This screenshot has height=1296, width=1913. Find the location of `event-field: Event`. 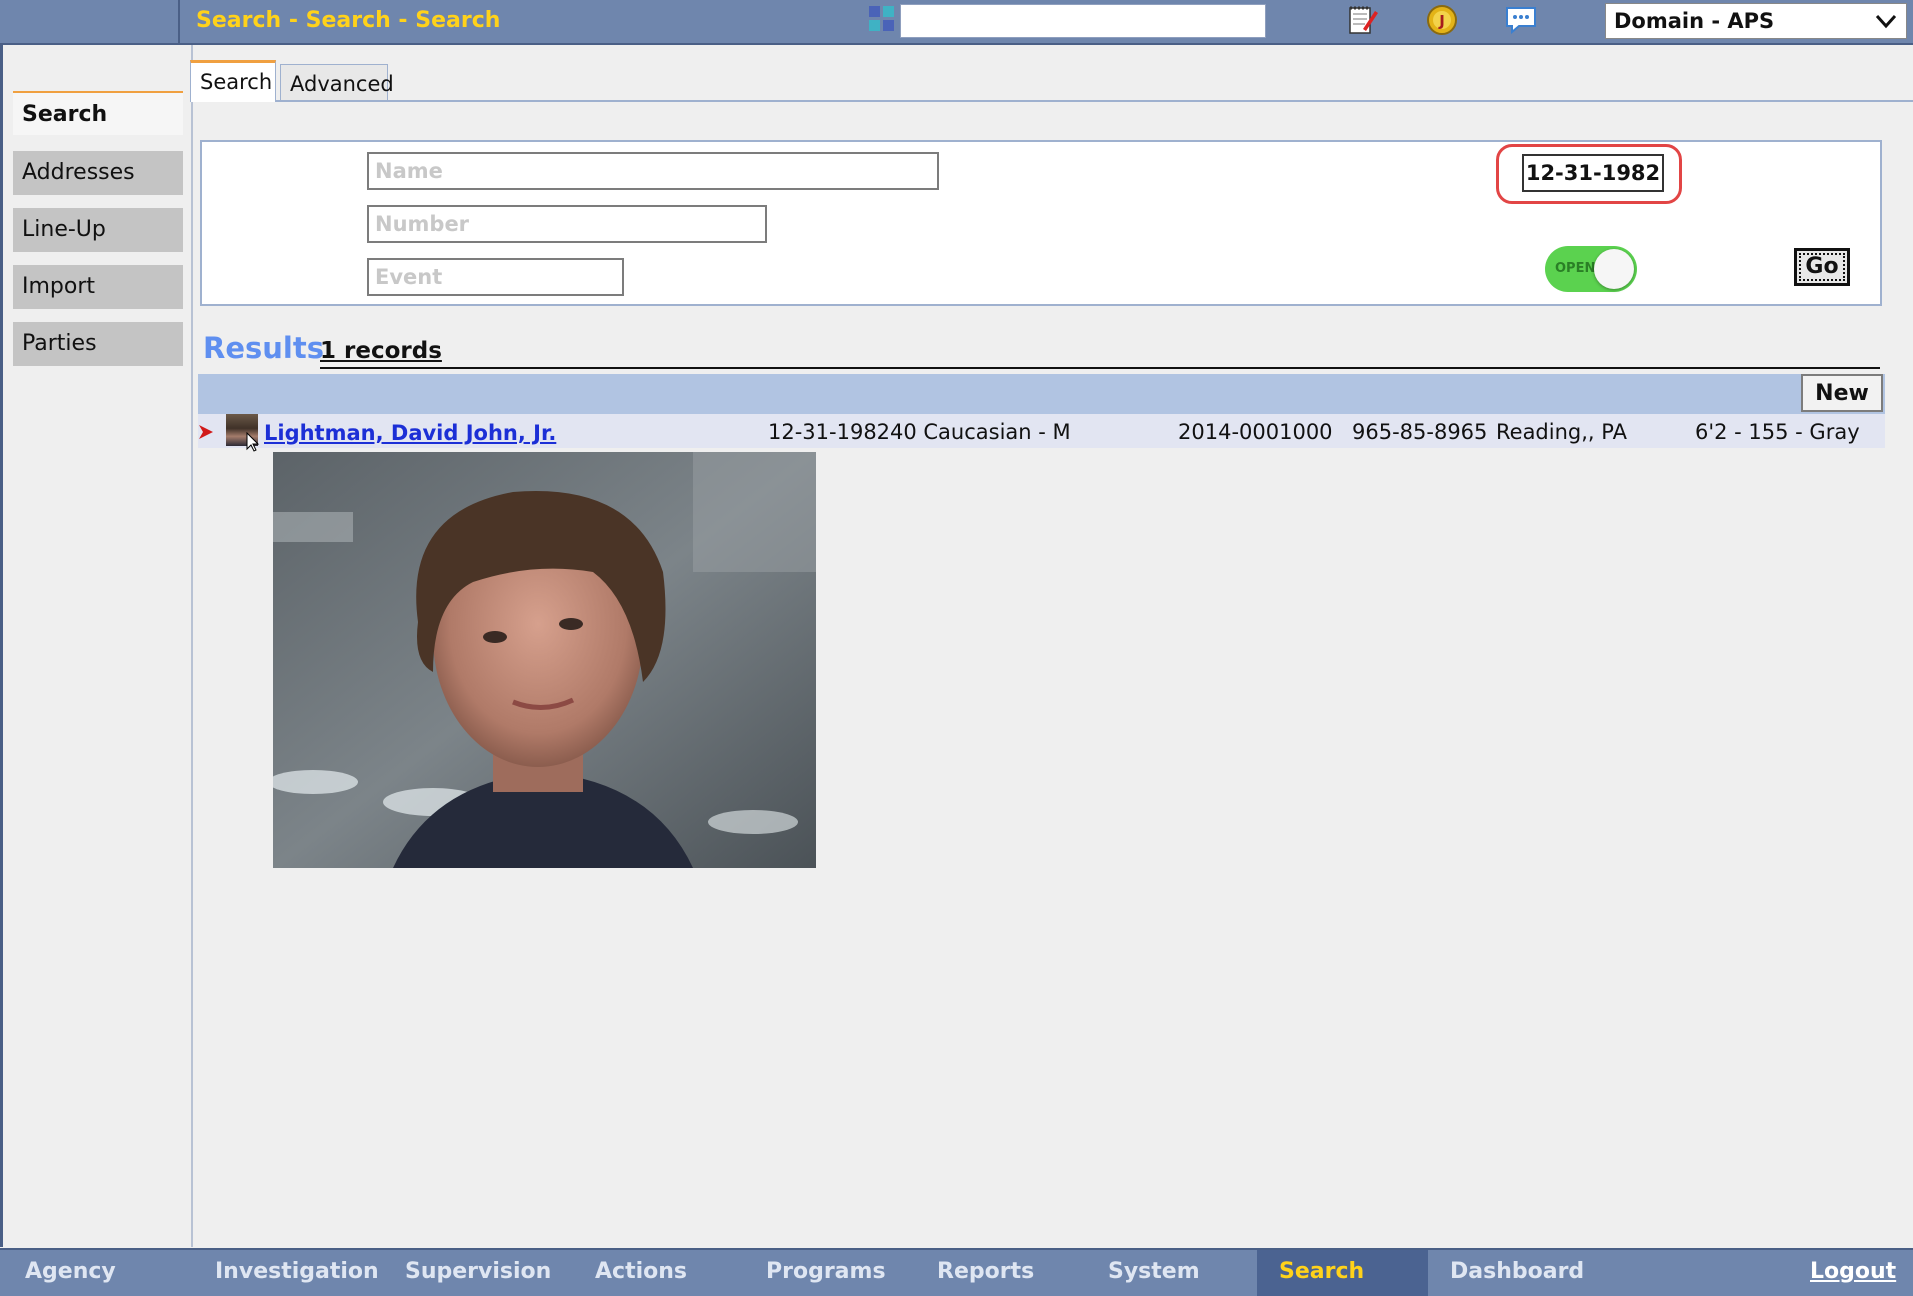

event-field: Event is located at coordinates (495, 277).